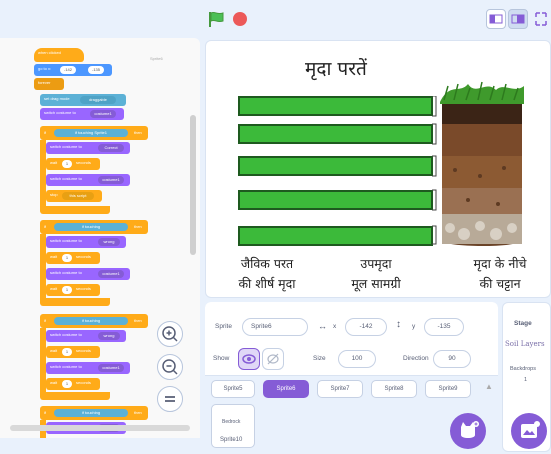  I want to click on if-touching-block-4: if if touching then, so click(94, 413).